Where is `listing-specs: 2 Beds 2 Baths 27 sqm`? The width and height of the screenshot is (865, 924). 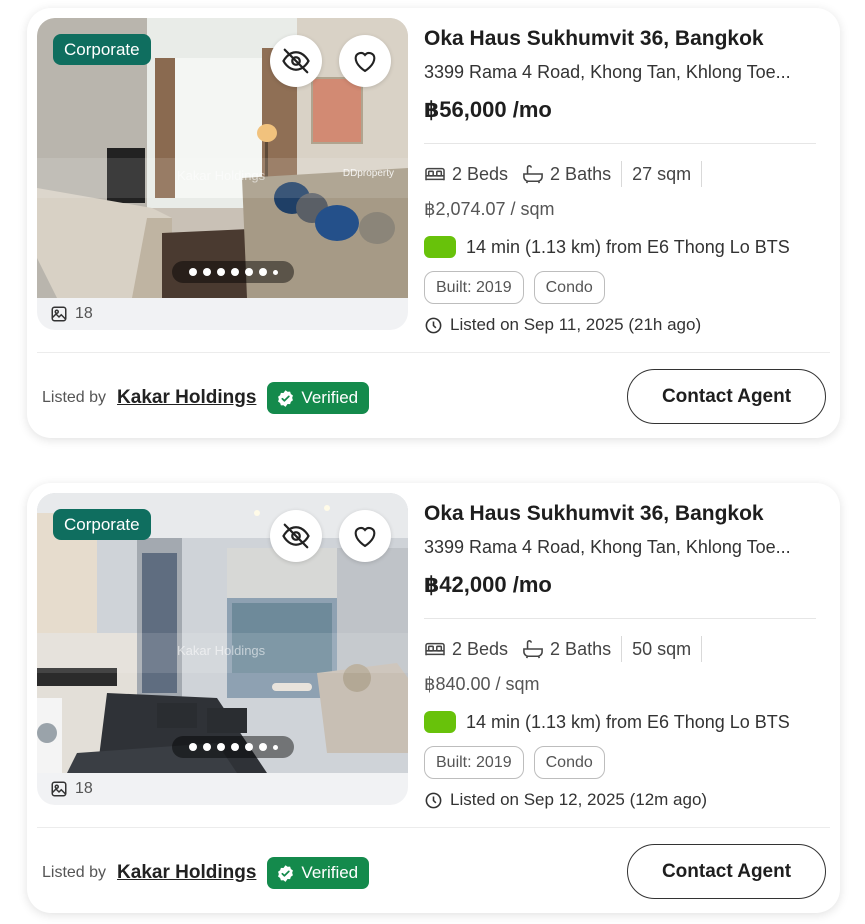
listing-specs: 2 Beds 2 Baths 27 sqm is located at coordinates (568, 174).